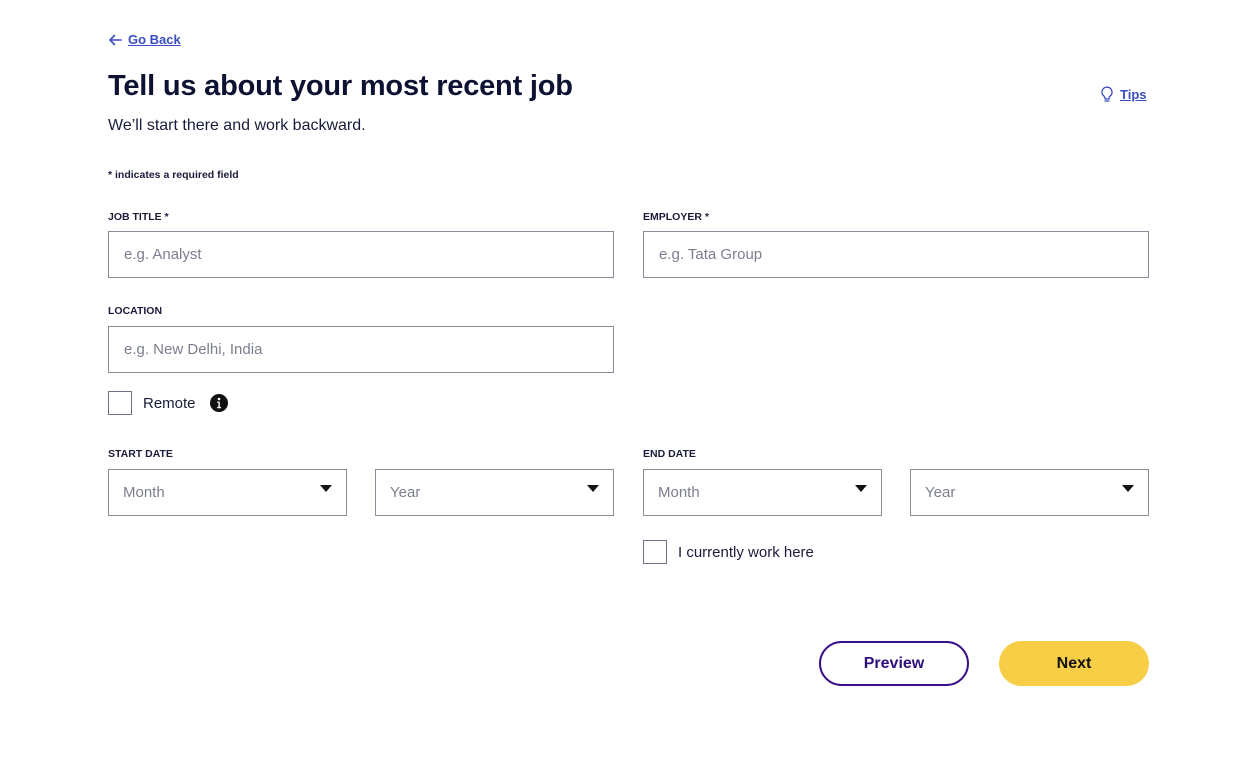 The width and height of the screenshot is (1242, 766). Describe the element at coordinates (115, 39) in the screenshot. I see `arrow-left-icon` at that location.